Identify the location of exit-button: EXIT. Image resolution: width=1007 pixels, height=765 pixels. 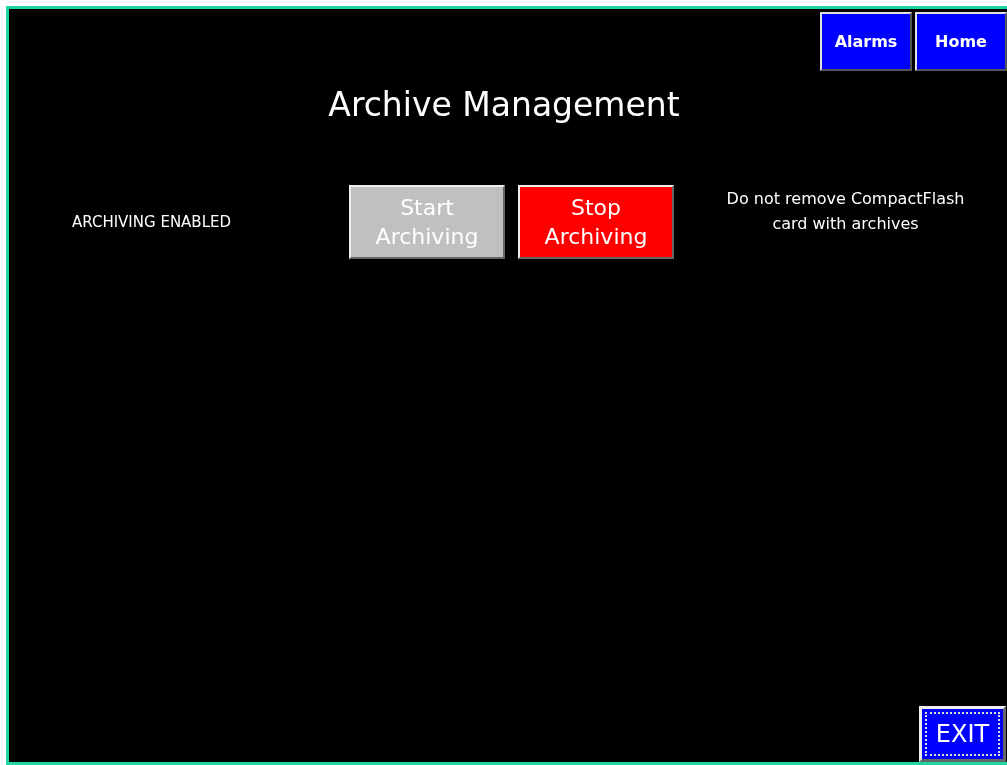
(962, 734).